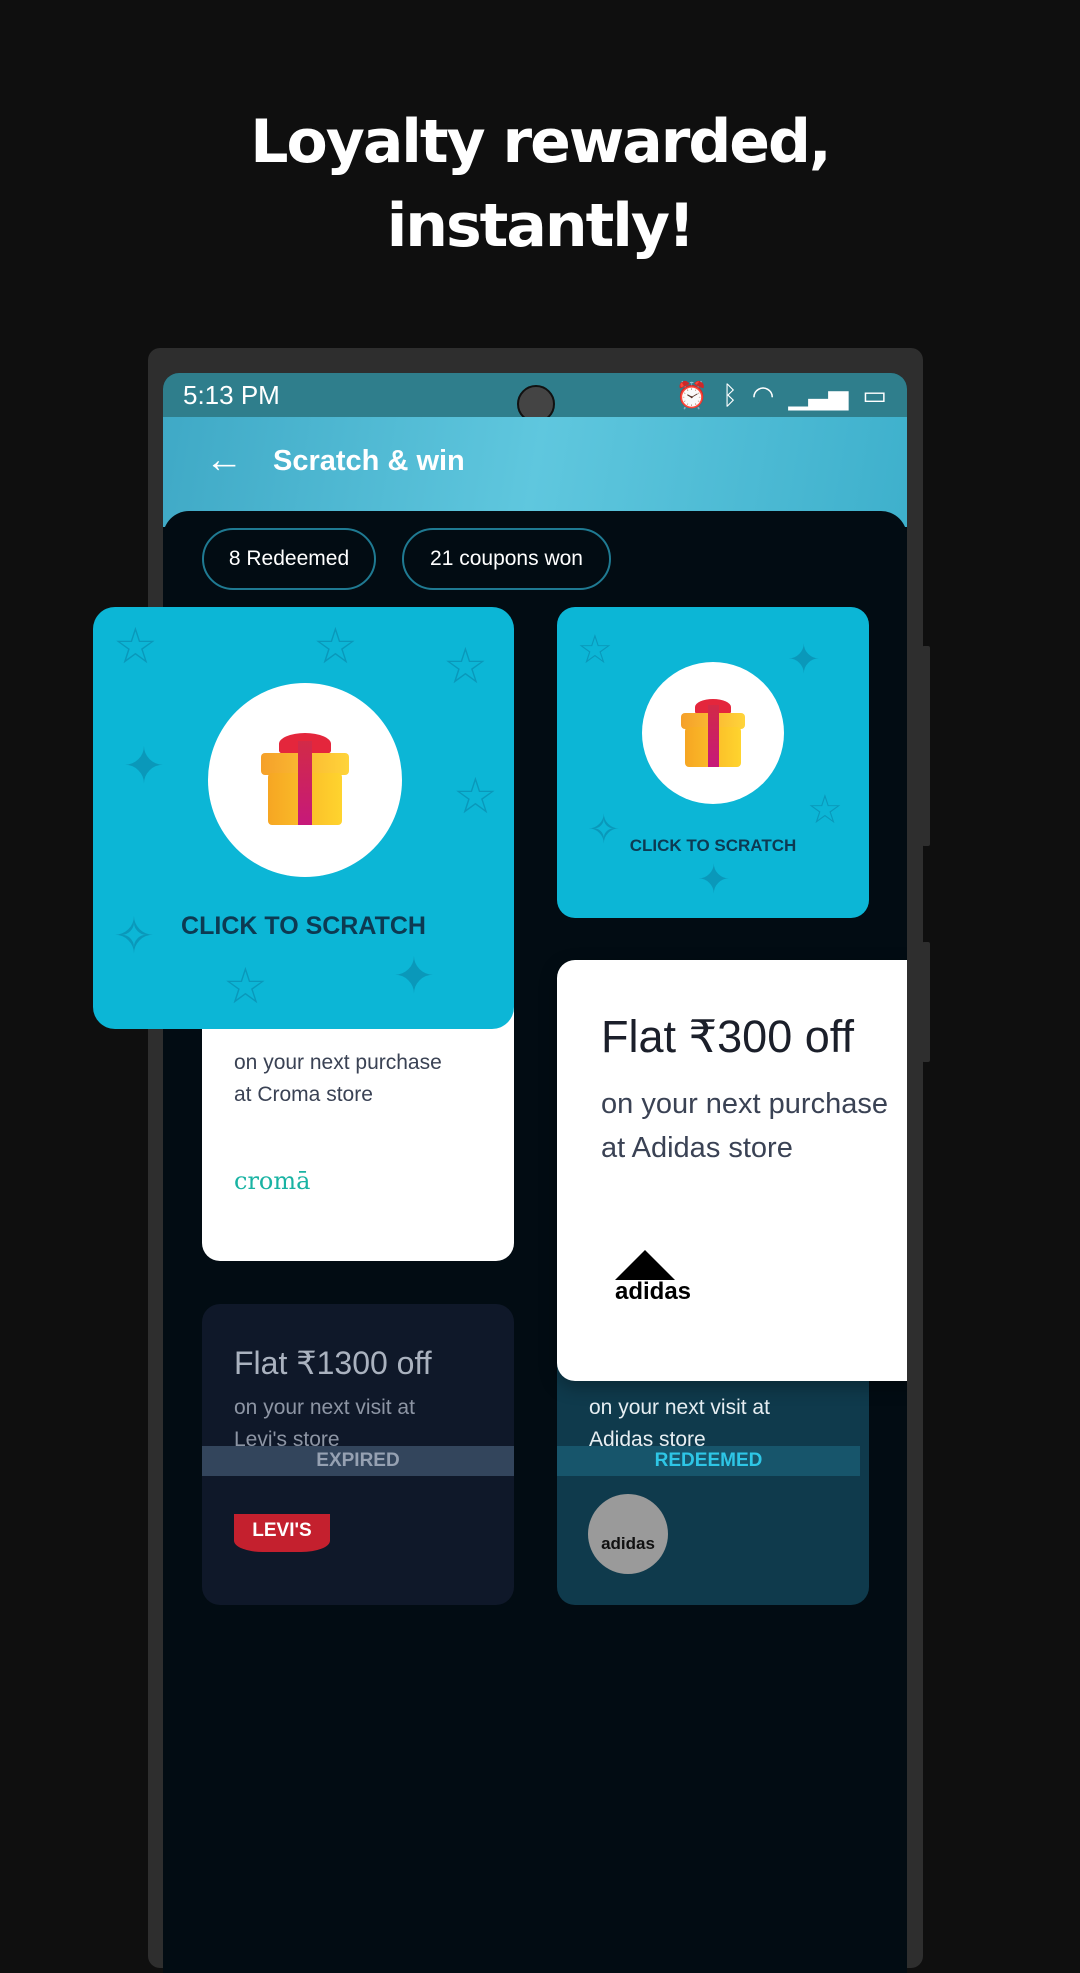  Describe the element at coordinates (645, 1265) in the screenshot. I see `adidas-logo-mark` at that location.